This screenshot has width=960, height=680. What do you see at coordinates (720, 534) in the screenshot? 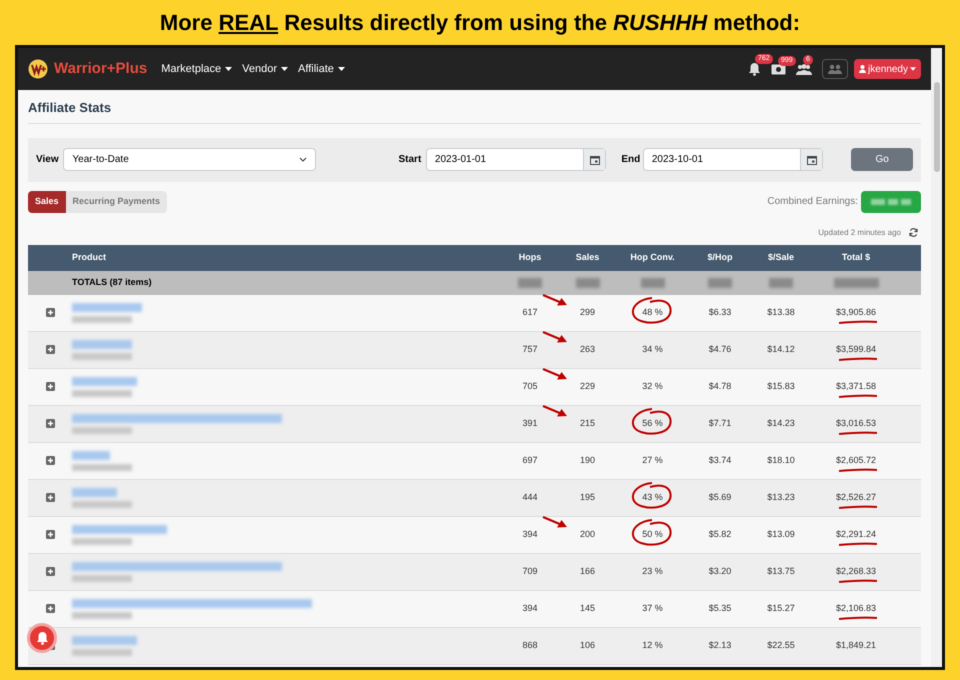
I see `per-hop-value: $5.82` at bounding box center [720, 534].